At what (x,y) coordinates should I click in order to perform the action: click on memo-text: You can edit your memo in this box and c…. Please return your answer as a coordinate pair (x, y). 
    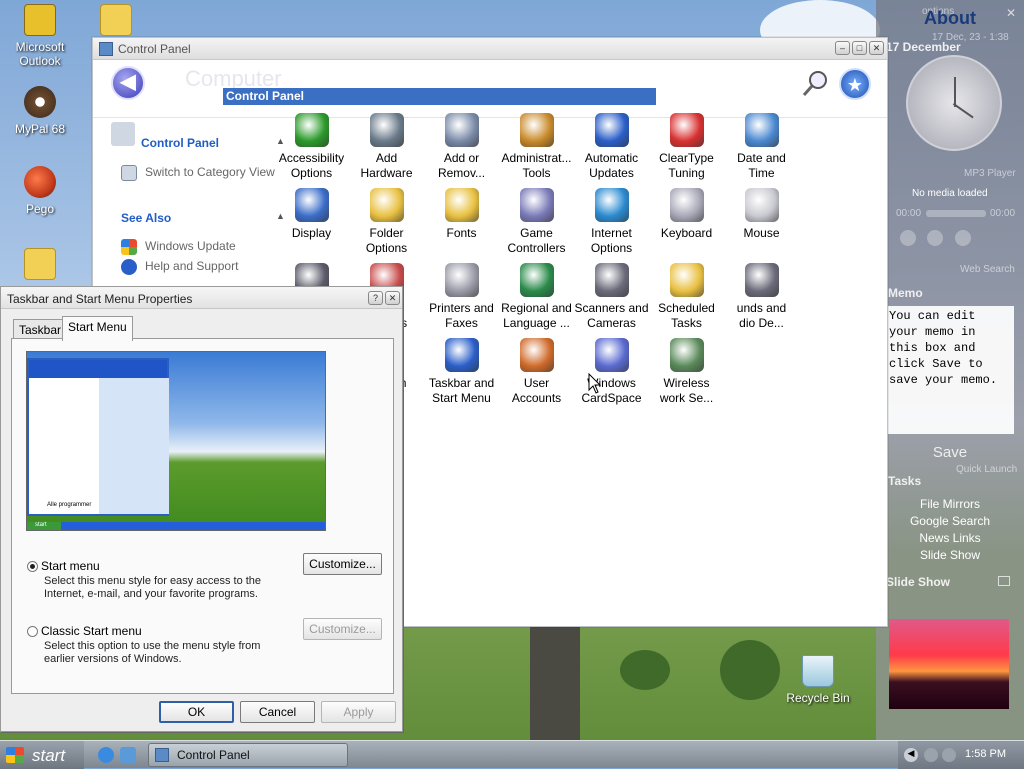
    Looking at the image, I should click on (943, 348).